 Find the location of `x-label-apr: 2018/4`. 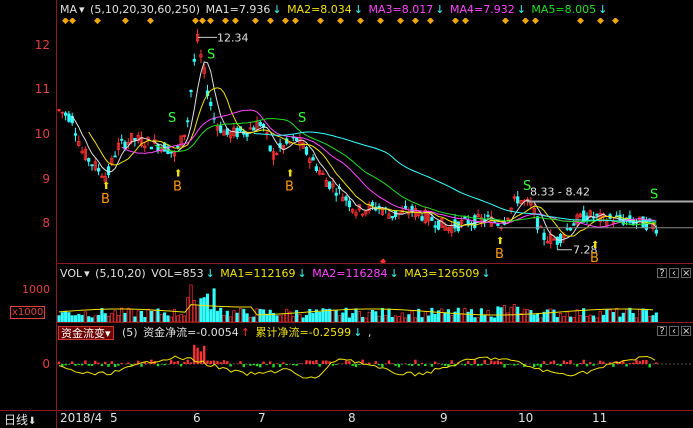

x-label-apr: 2018/4 is located at coordinates (81, 418).